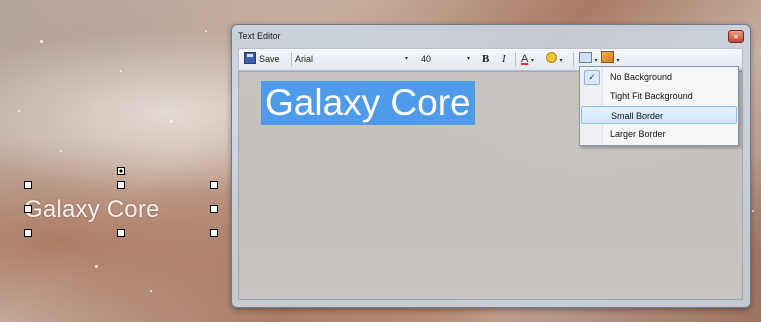 The width and height of the screenshot is (761, 322). Describe the element at coordinates (637, 116) in the screenshot. I see `menu-item-label: Small Border` at that location.